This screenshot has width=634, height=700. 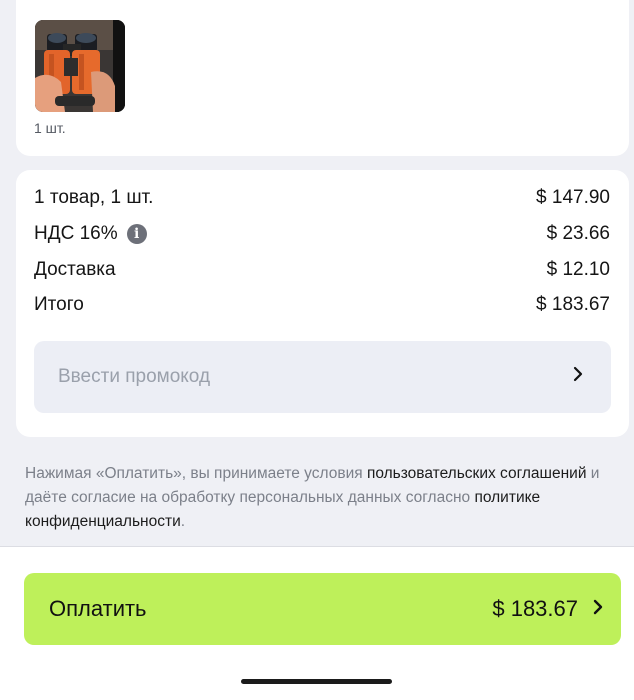 What do you see at coordinates (75, 269) in the screenshot?
I see `delivery-label: Доставка` at bounding box center [75, 269].